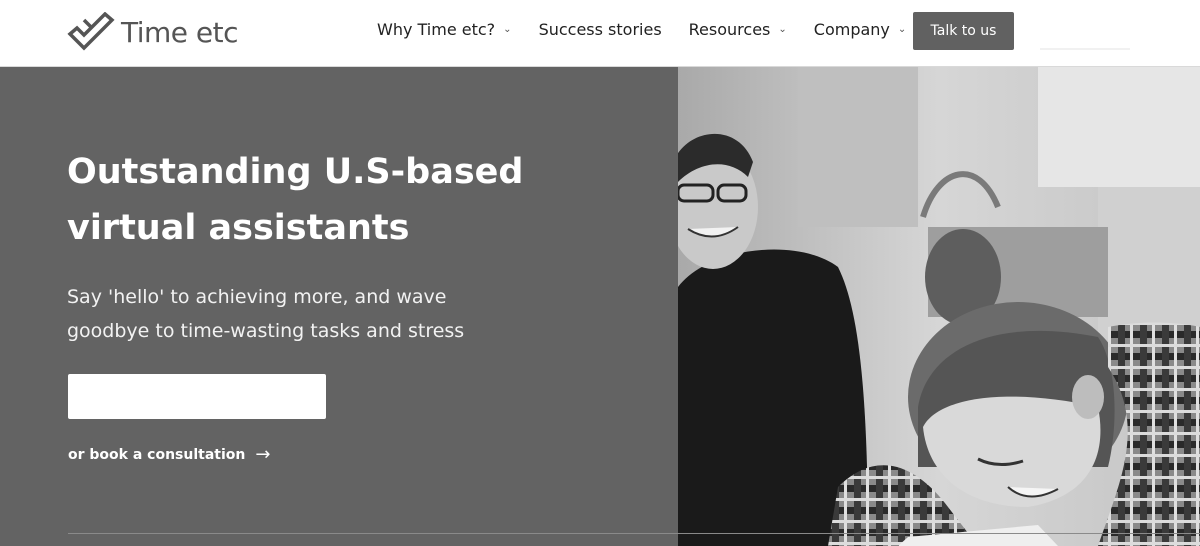 The height and width of the screenshot is (546, 1200). What do you see at coordinates (436, 29) in the screenshot?
I see `nav-label: Why Time etc?` at bounding box center [436, 29].